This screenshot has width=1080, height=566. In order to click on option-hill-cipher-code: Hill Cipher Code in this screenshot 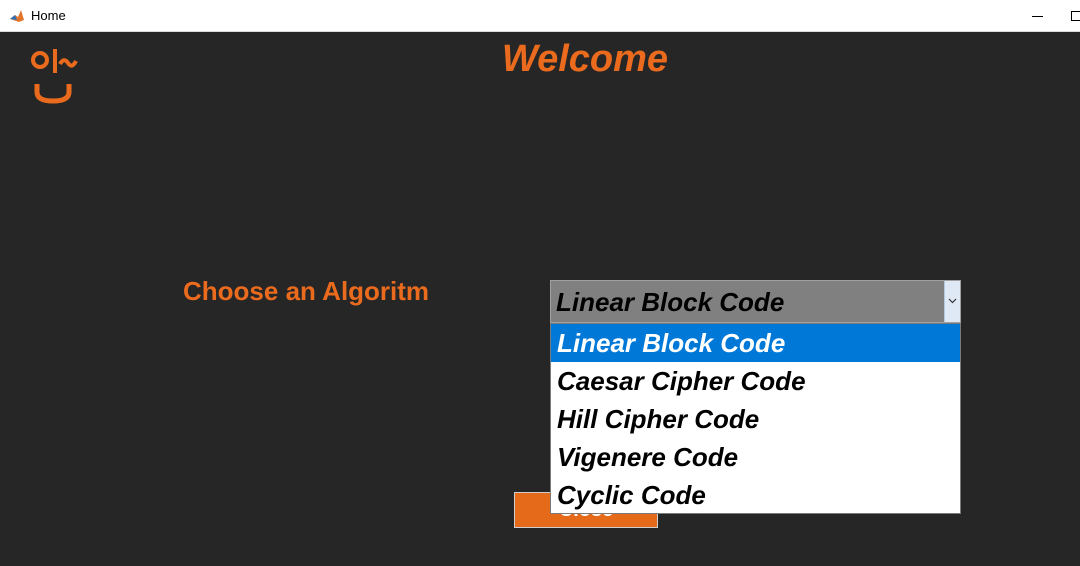, I will do `click(755, 419)`.